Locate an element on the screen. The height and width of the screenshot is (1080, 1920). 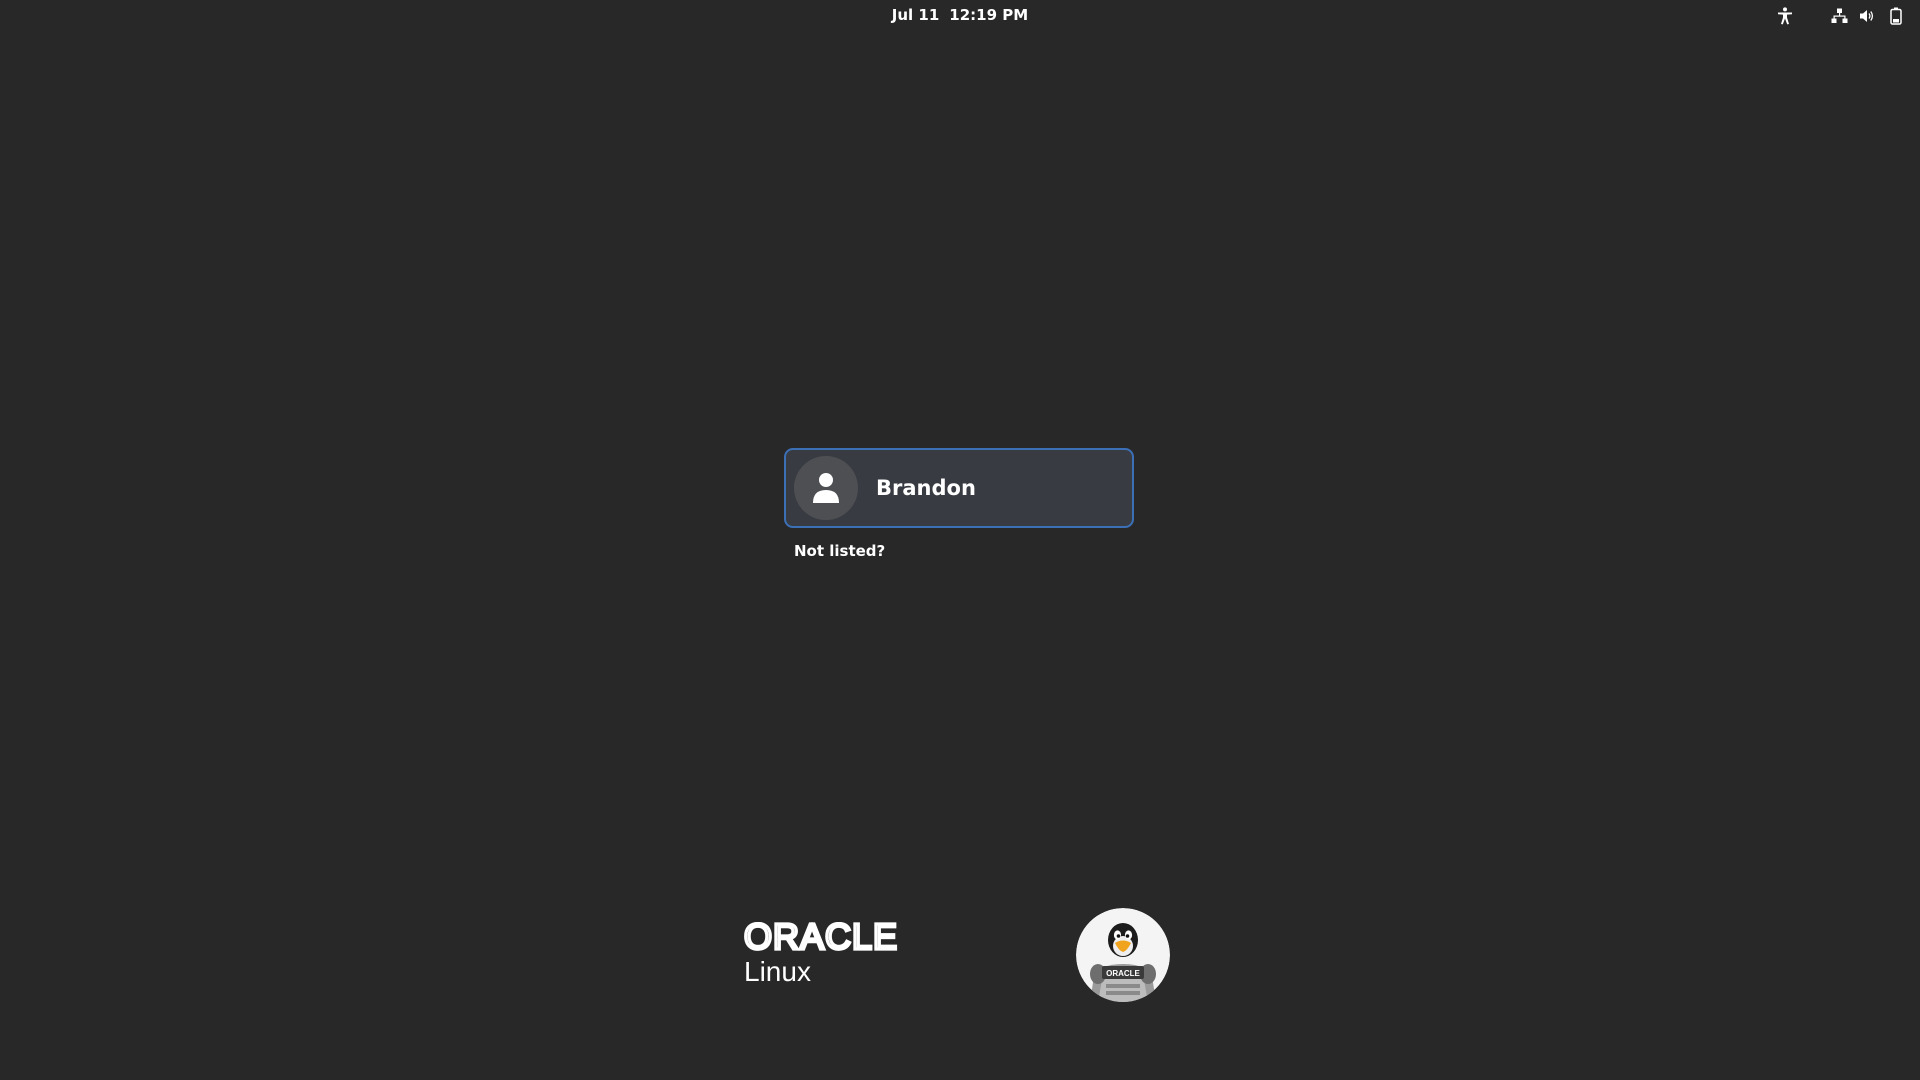
user-name-label: Brandon is located at coordinates (926, 488).